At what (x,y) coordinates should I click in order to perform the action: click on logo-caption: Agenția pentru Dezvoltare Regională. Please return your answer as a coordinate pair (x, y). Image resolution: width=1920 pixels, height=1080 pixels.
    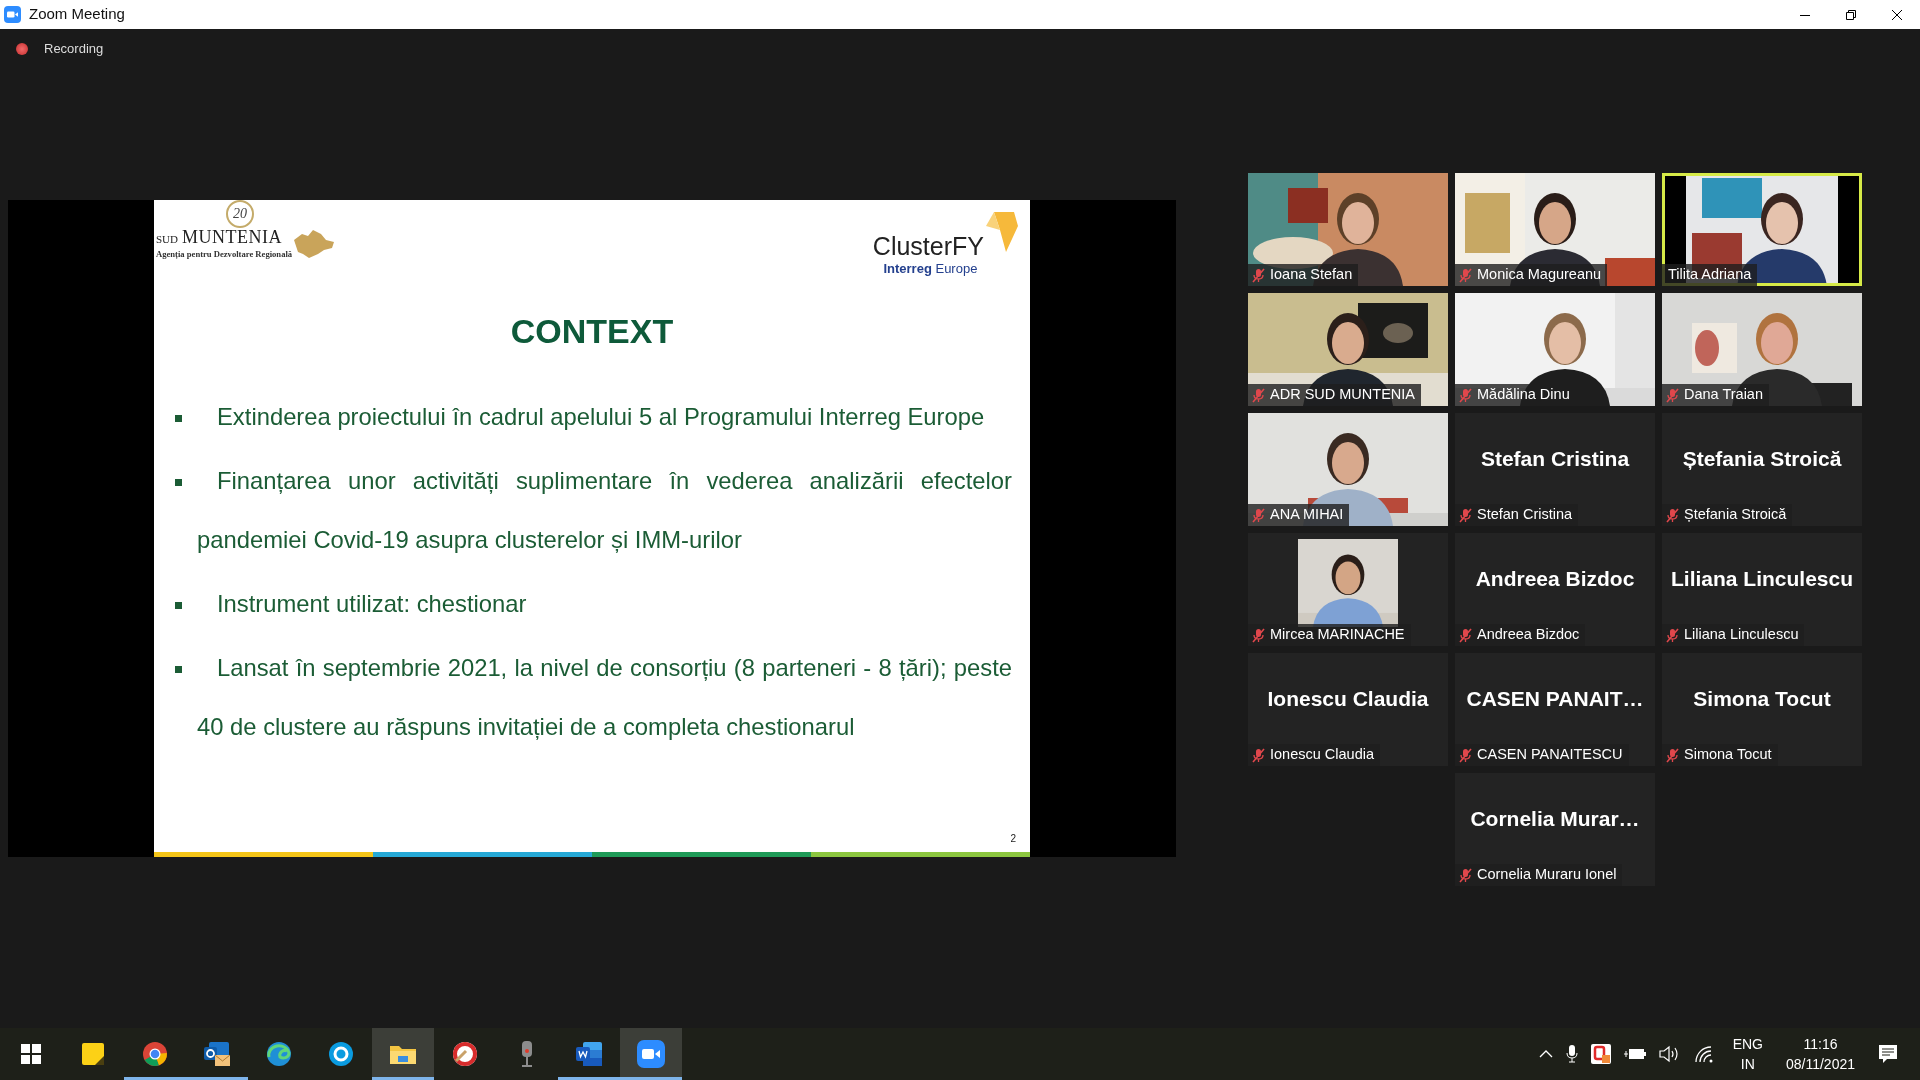
    Looking at the image, I should click on (224, 254).